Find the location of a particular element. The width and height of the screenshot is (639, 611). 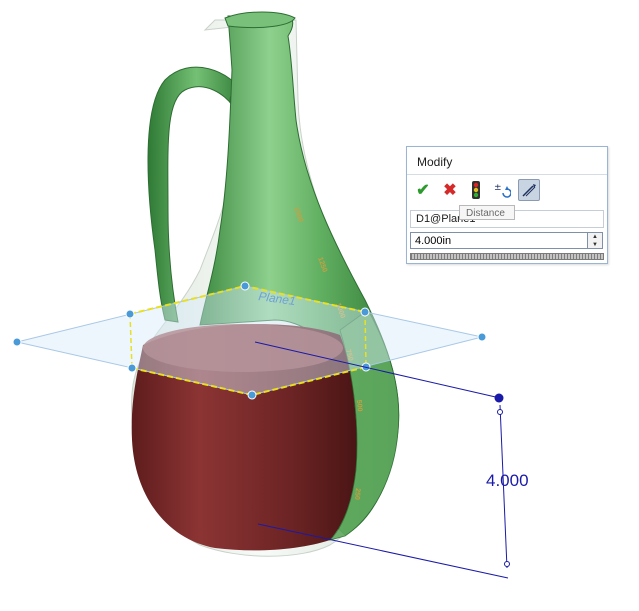

spin-down-arrow-icon: ▼ is located at coordinates (595, 245).